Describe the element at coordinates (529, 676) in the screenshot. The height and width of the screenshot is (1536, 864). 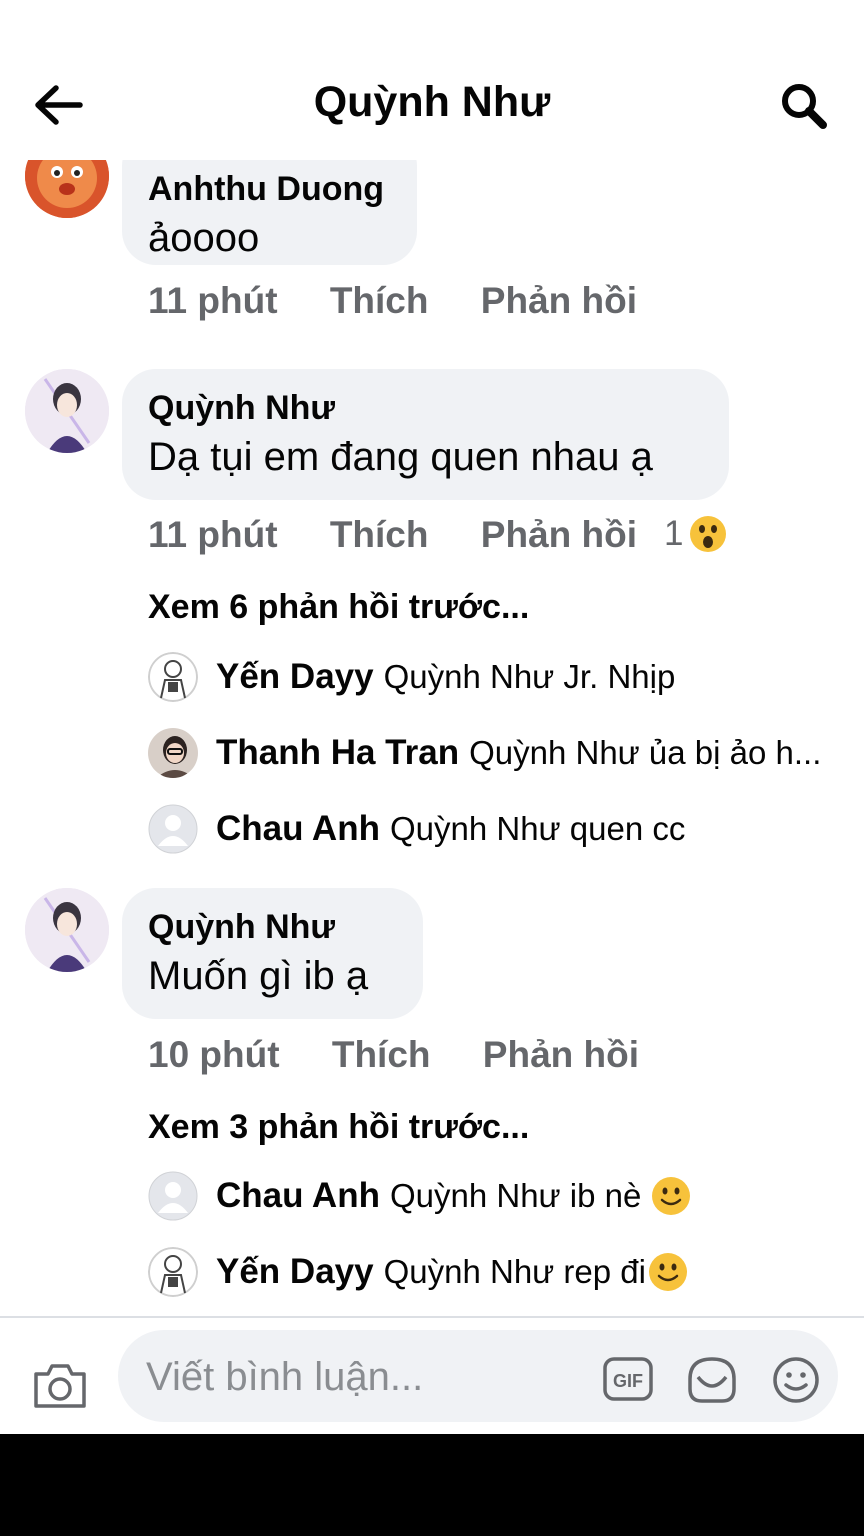
I see `reply-text: Quỳnh Như Jr. Nhịp` at that location.